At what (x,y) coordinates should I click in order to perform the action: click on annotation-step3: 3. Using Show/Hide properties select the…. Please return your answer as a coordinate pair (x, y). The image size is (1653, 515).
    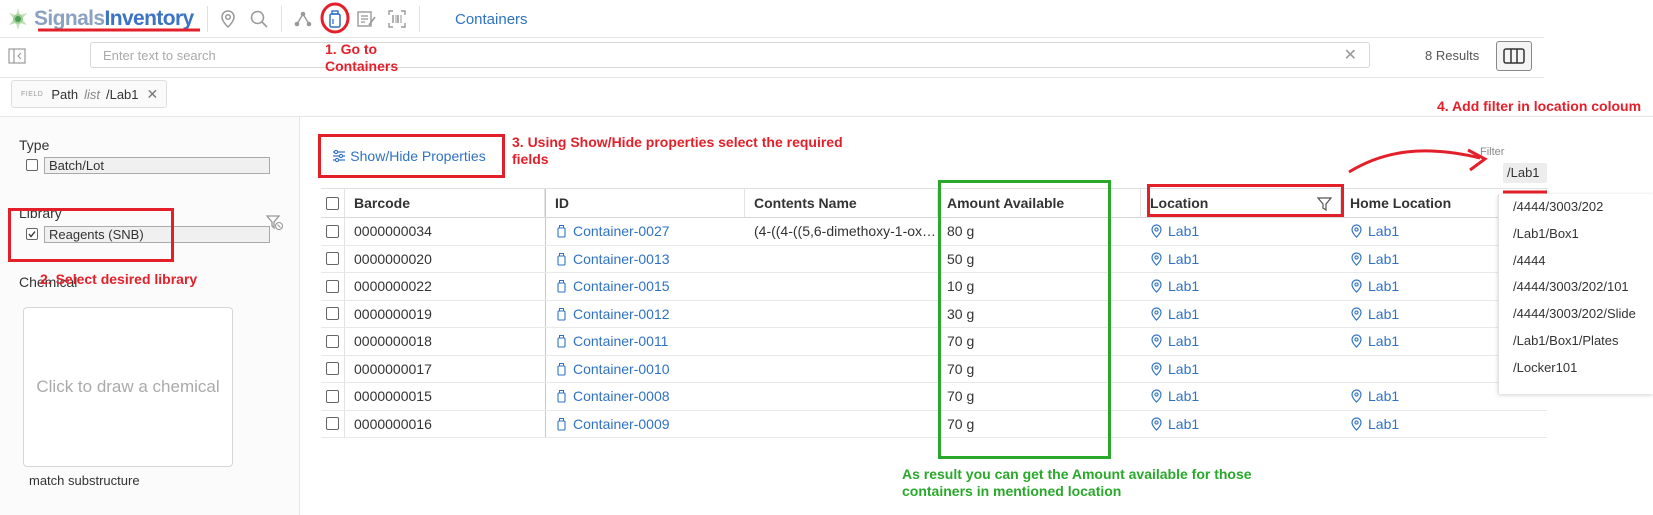
    Looking at the image, I should click on (677, 150).